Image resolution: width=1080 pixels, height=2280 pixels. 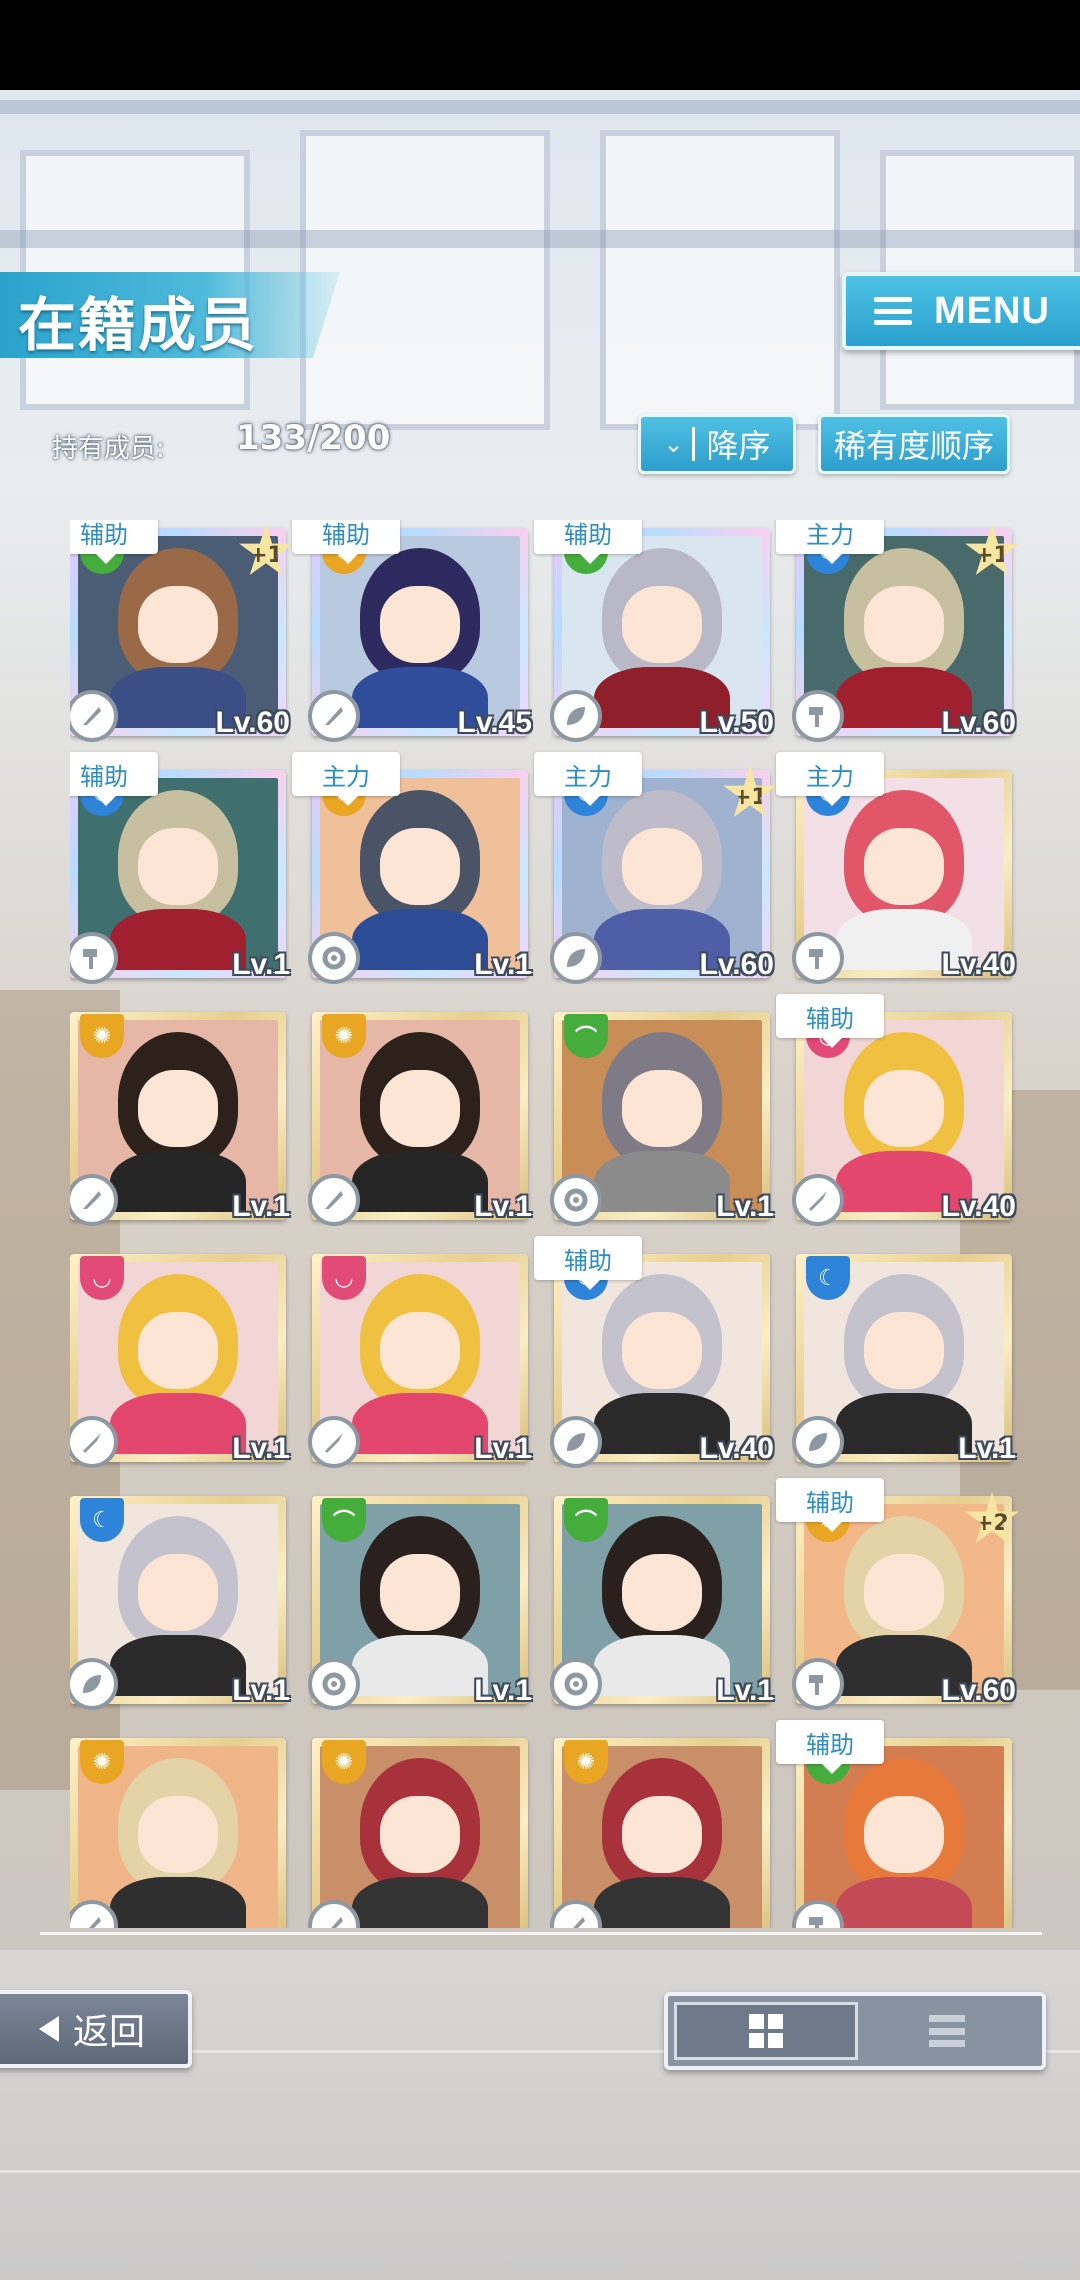 I want to click on members-count: 133/200, so click(x=313, y=438).